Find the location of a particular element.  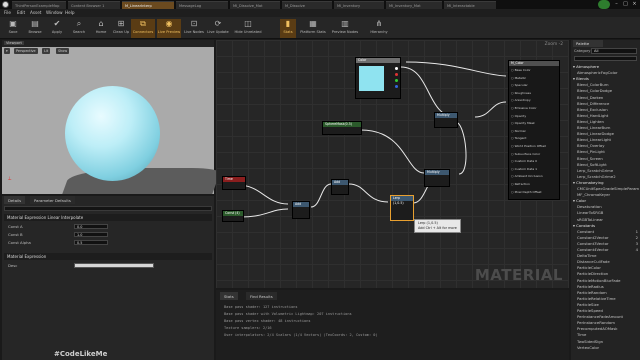

viewport-menu-icon: ▾ is located at coordinates (7, 51).